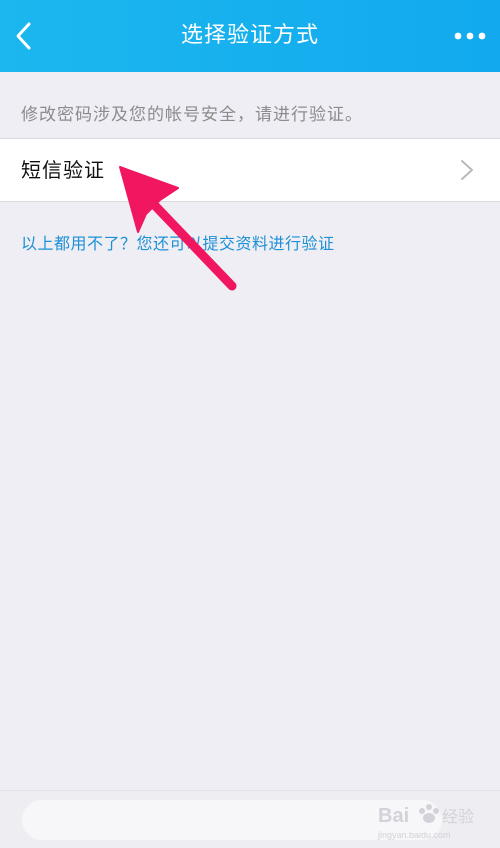 This screenshot has width=500, height=848. I want to click on back-button, so click(24, 36).